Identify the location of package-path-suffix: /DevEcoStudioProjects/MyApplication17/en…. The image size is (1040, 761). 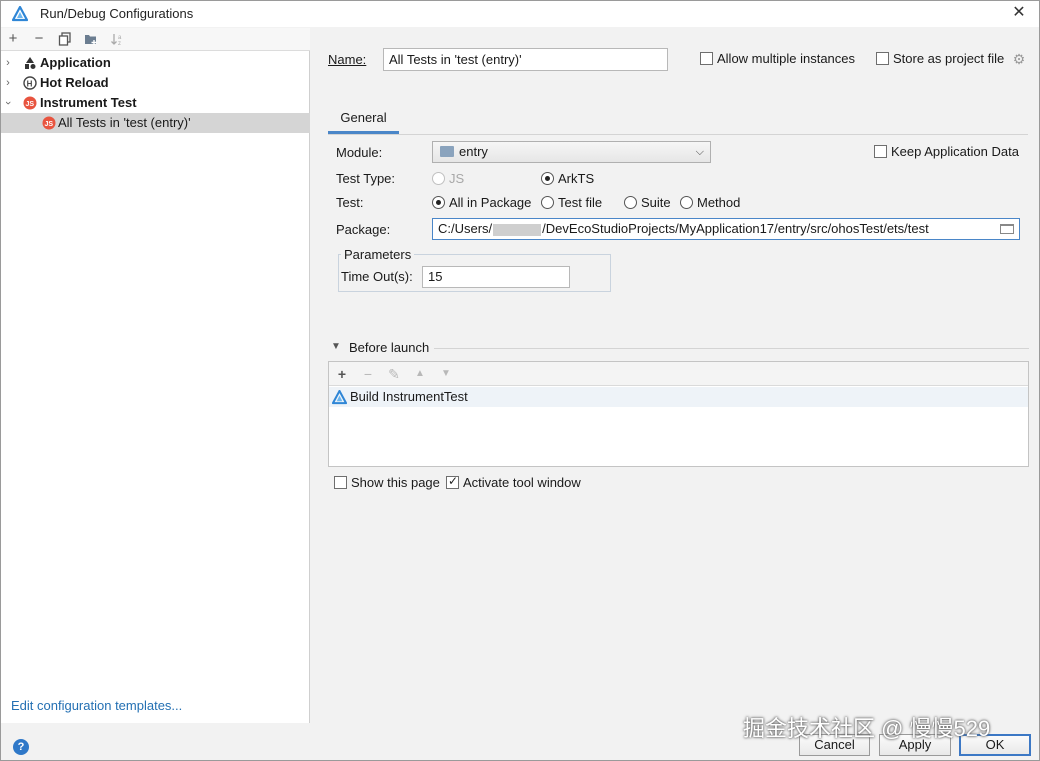
(735, 228).